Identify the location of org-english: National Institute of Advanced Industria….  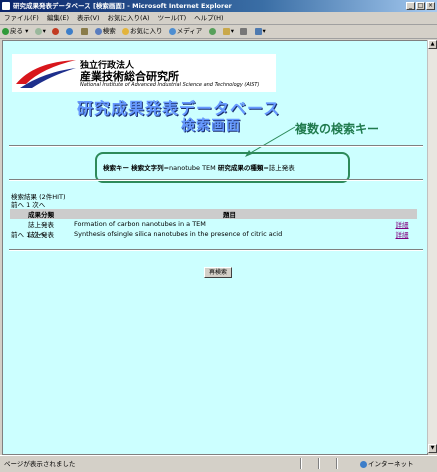
(170, 85).